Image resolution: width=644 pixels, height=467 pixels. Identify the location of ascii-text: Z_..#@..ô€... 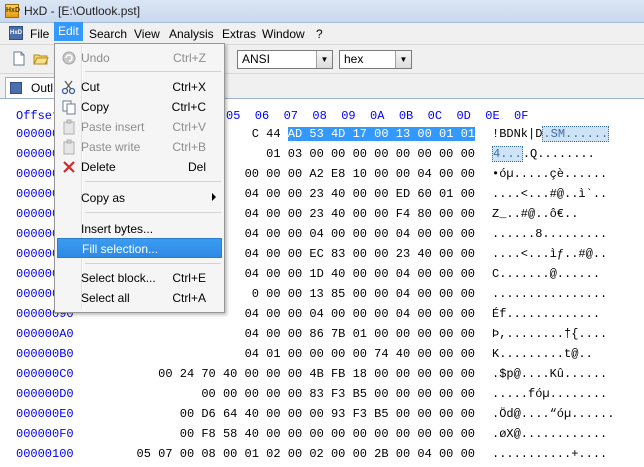
(535, 214).